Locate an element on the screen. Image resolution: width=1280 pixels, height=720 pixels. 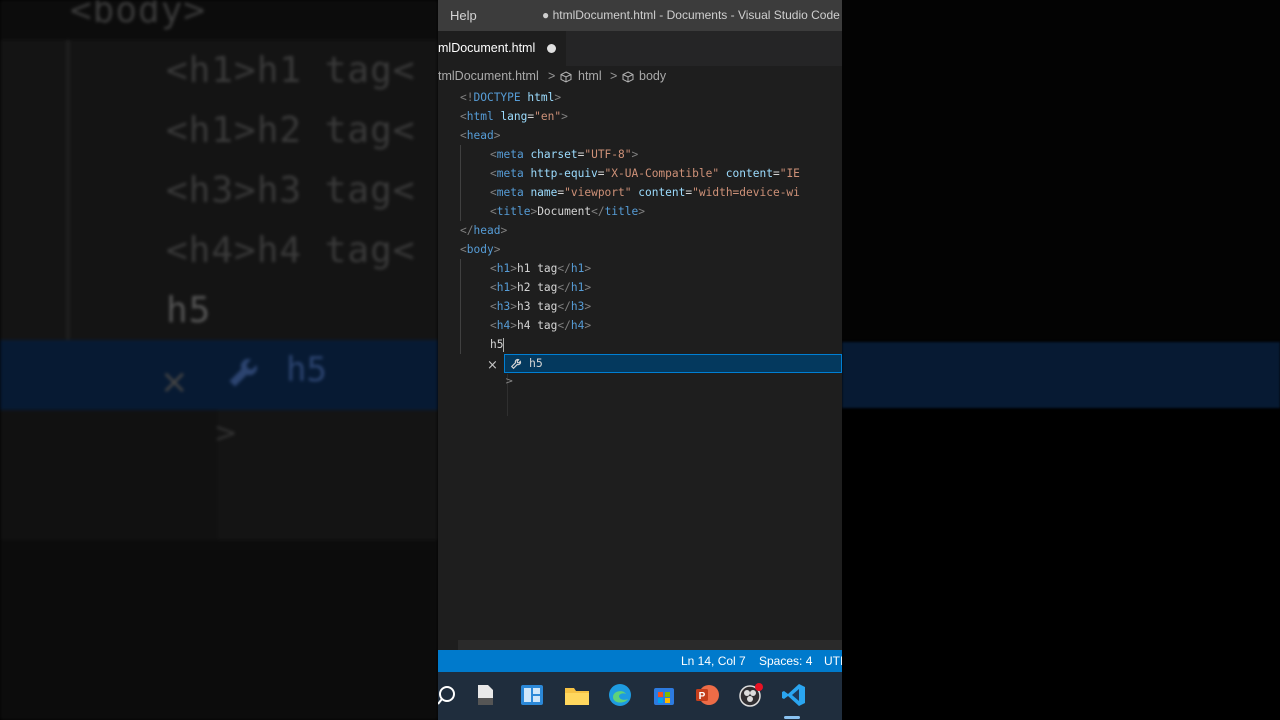
text-cursor is located at coordinates (504, 345).